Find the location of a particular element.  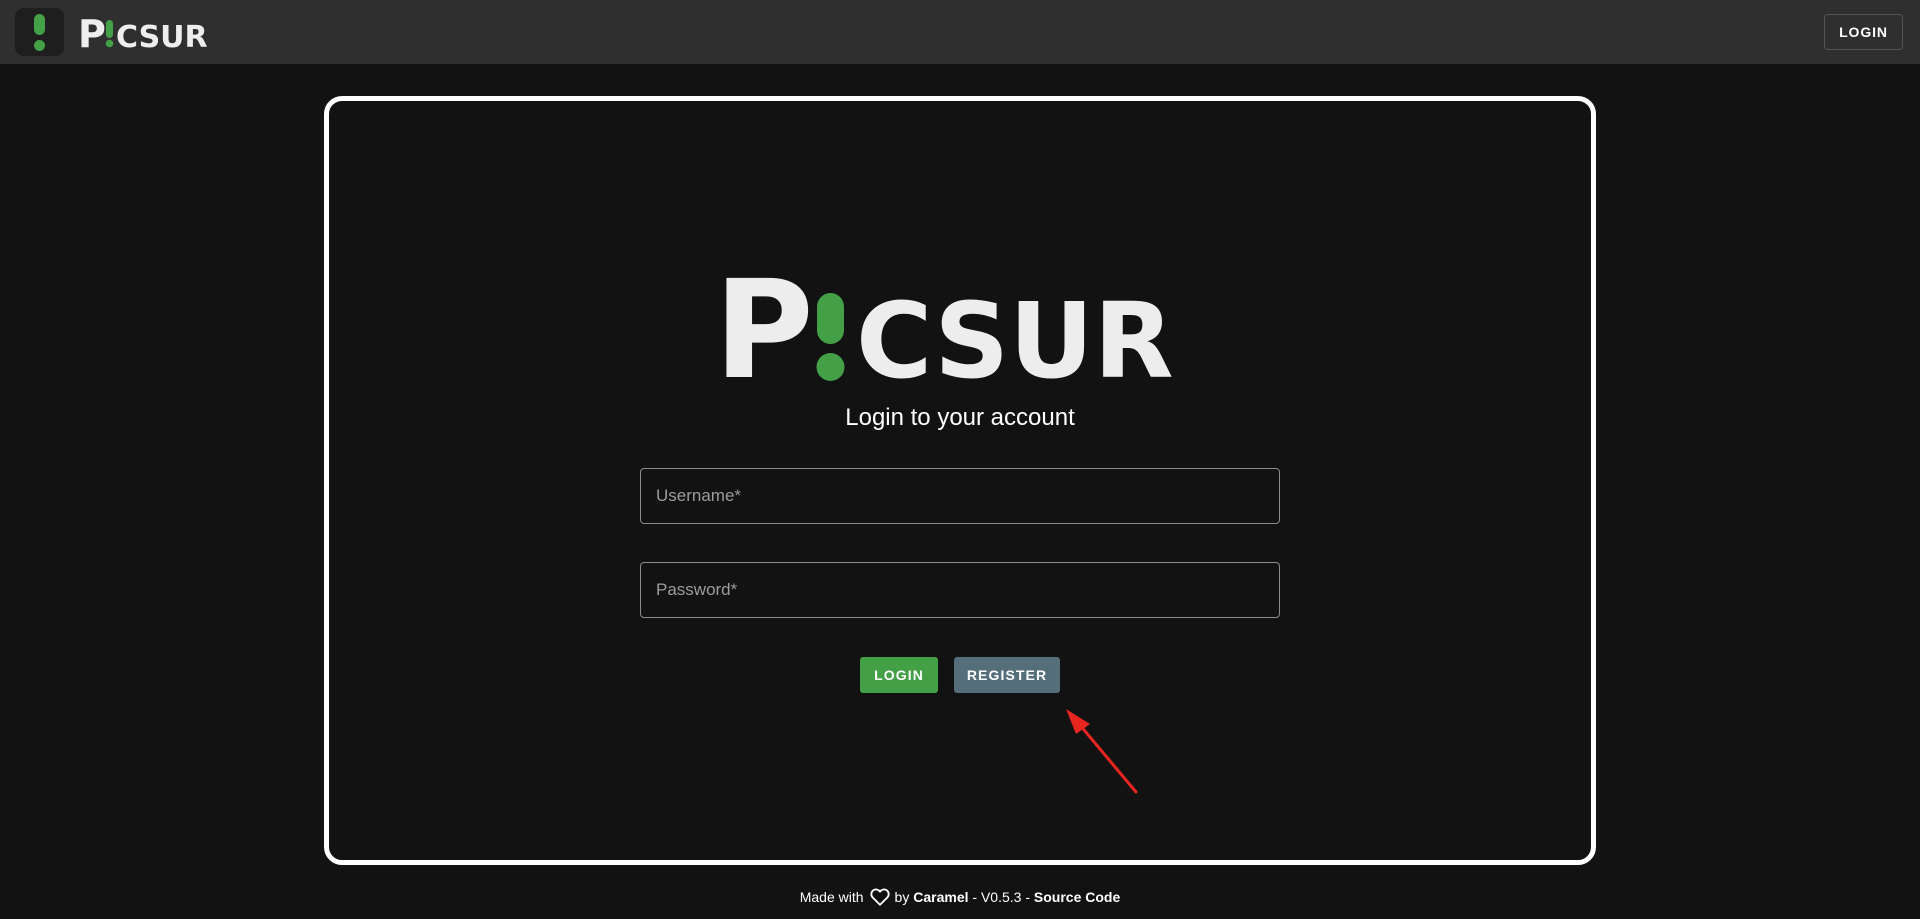

footer-source-code-link: Source Code is located at coordinates (1077, 897).